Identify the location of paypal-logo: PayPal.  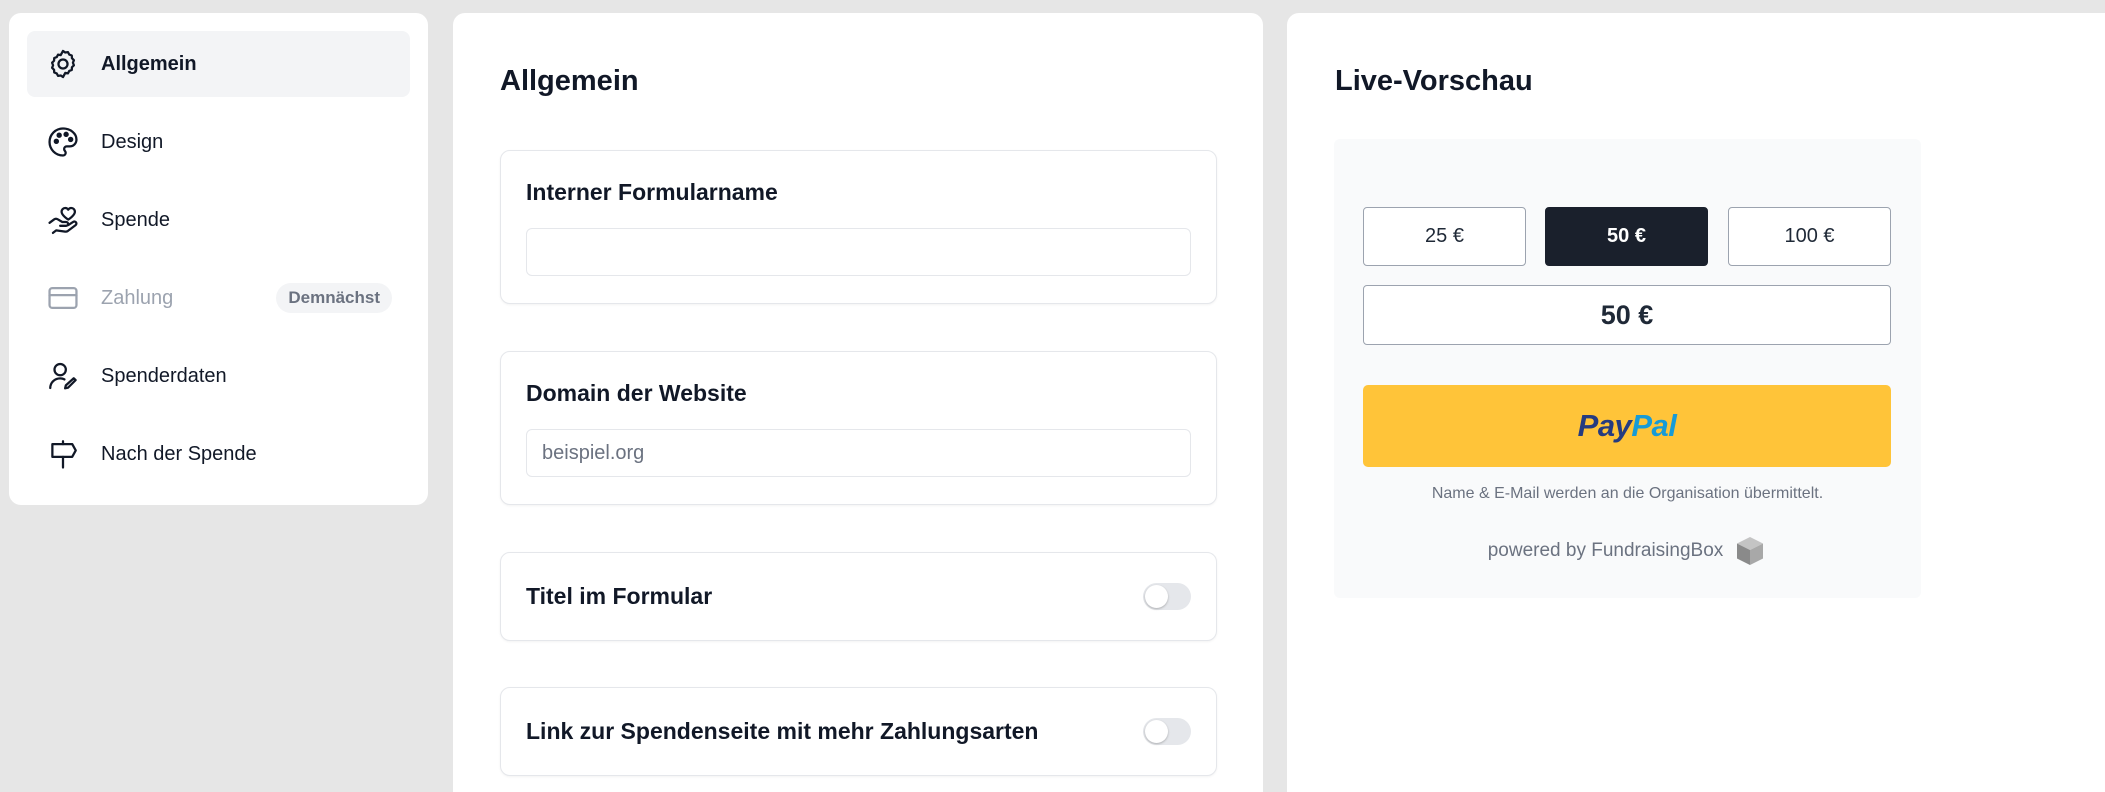
(1627, 425).